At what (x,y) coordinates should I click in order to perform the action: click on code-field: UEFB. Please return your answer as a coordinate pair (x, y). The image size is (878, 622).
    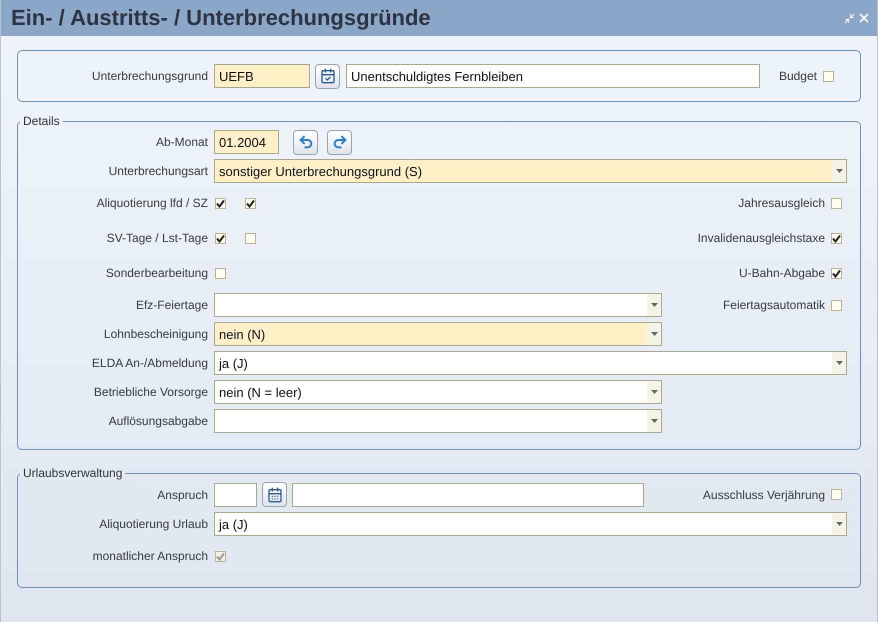
    Looking at the image, I should click on (262, 76).